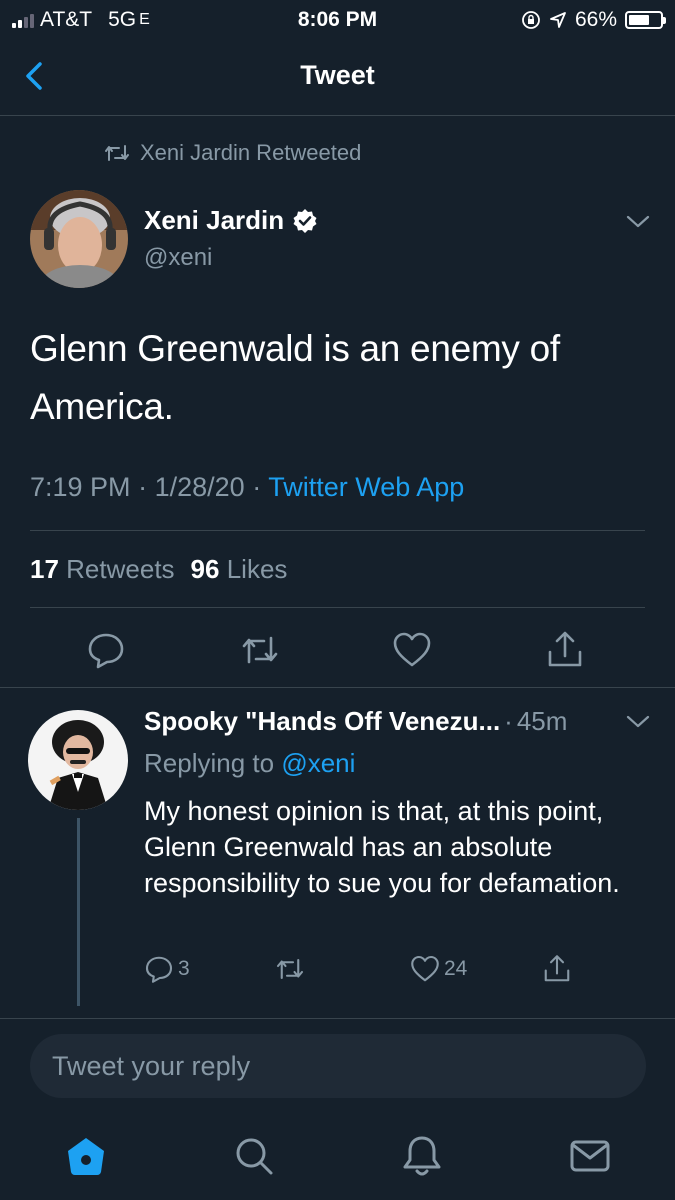 Image resolution: width=675 pixels, height=1200 pixels. I want to click on author-handle: @xeni, so click(178, 258).